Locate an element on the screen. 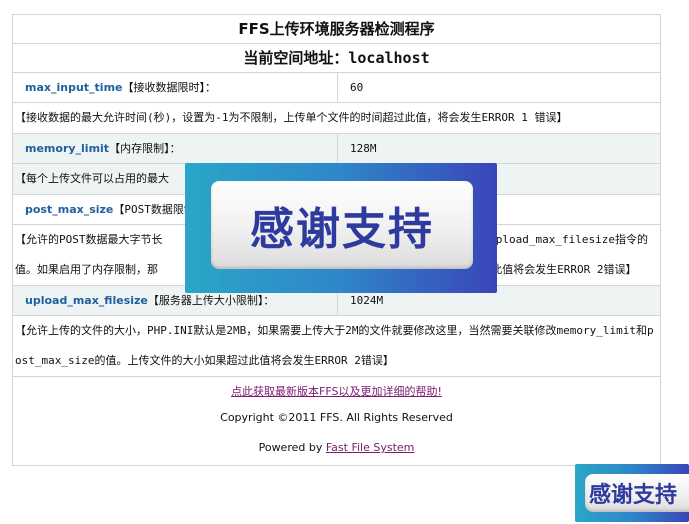 The width and height of the screenshot is (689, 524). setting-label: 【服务器上传大小限制】： is located at coordinates (211, 300).